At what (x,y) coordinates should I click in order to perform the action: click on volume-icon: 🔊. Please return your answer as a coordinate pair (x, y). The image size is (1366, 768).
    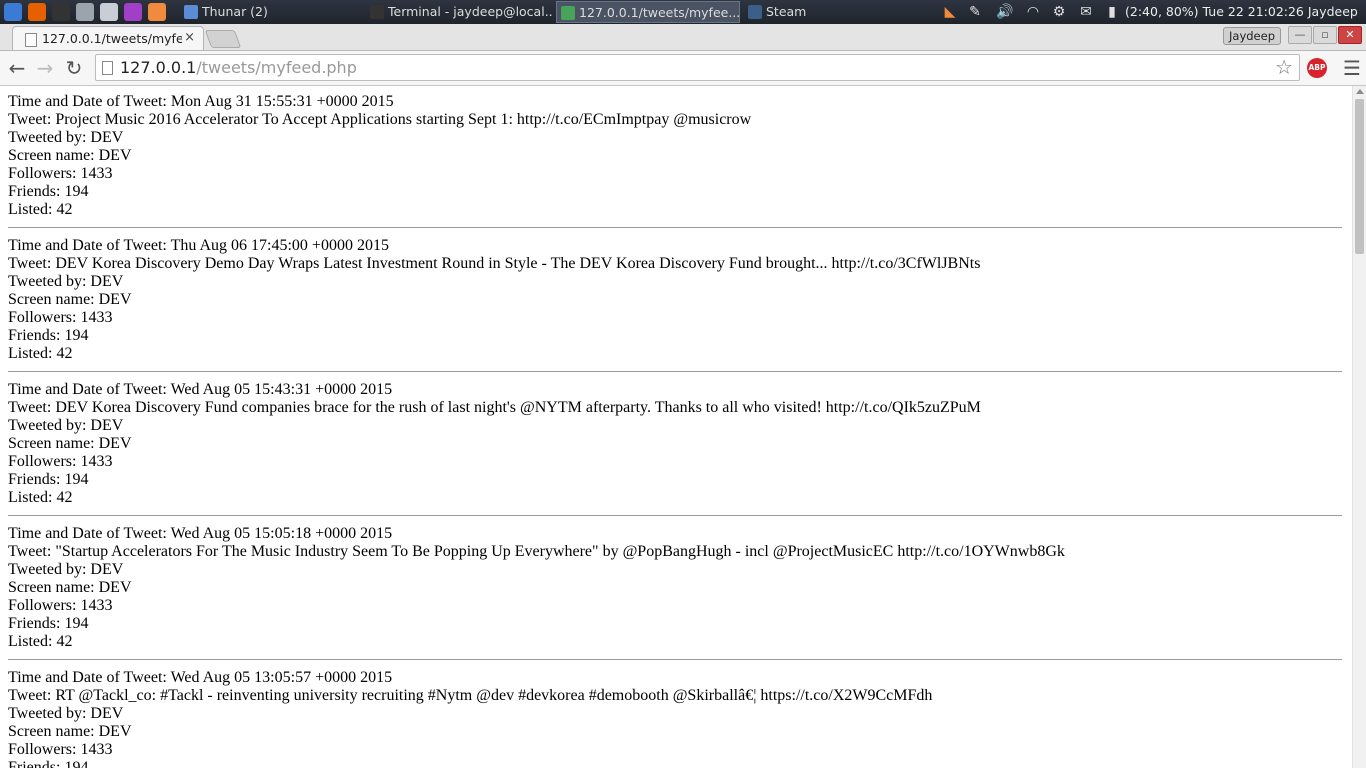
    Looking at the image, I should click on (1005, 12).